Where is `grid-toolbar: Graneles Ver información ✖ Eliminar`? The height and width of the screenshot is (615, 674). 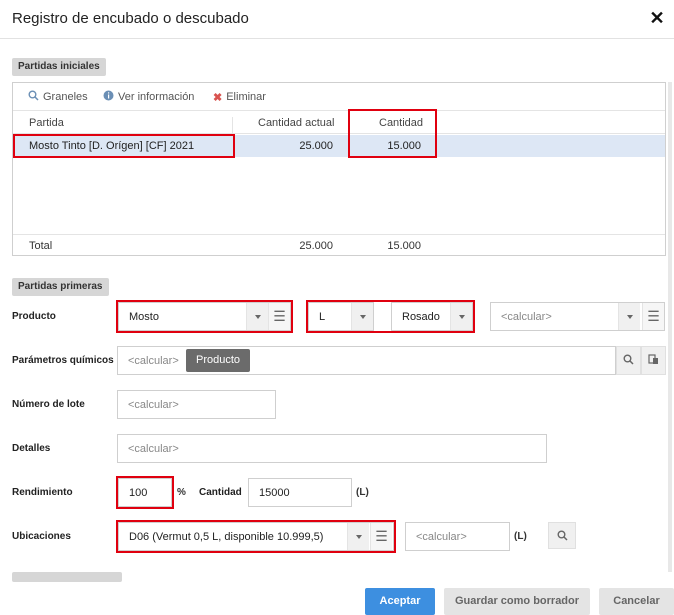
grid-toolbar: Graneles Ver información ✖ Eliminar is located at coordinates (339, 97).